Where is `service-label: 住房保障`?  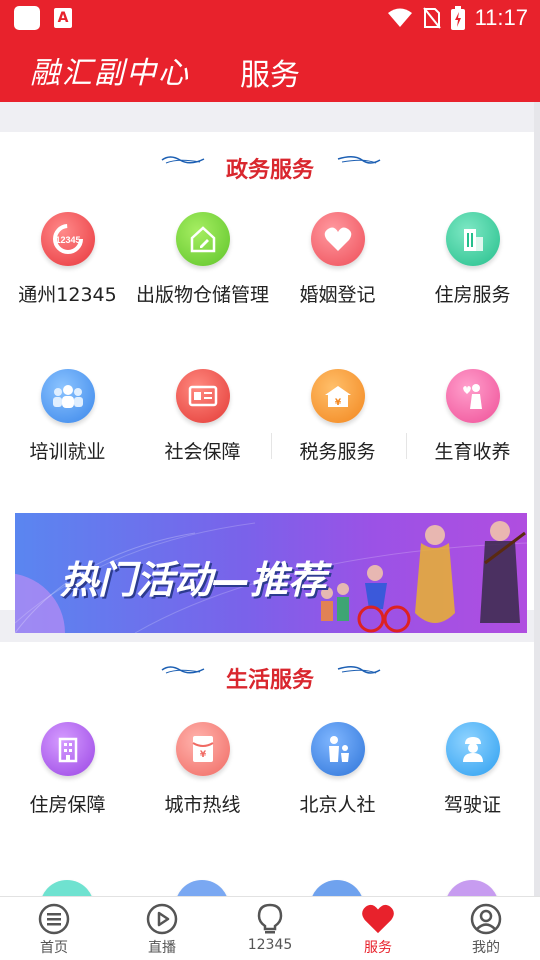
service-label: 住房保障 is located at coordinates (67, 805).